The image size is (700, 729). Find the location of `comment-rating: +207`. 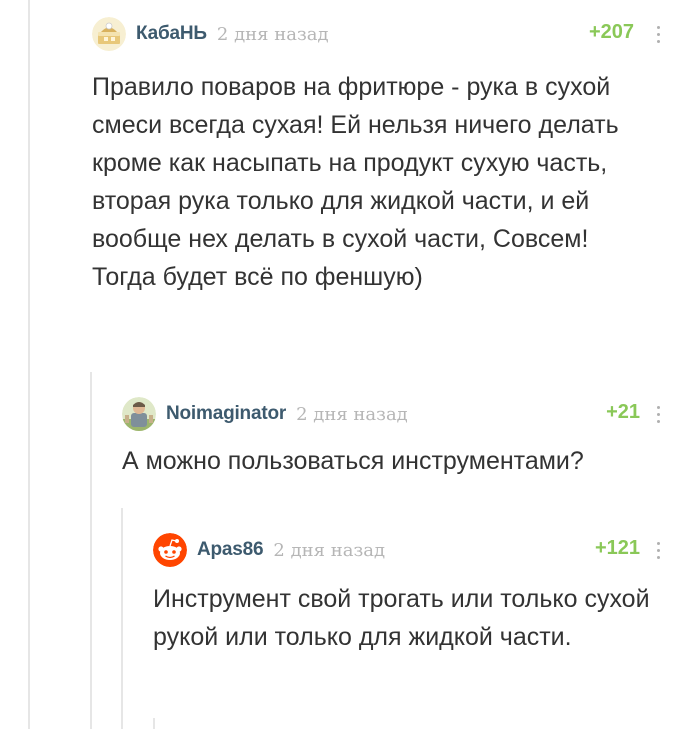

comment-rating: +207 is located at coordinates (611, 32).